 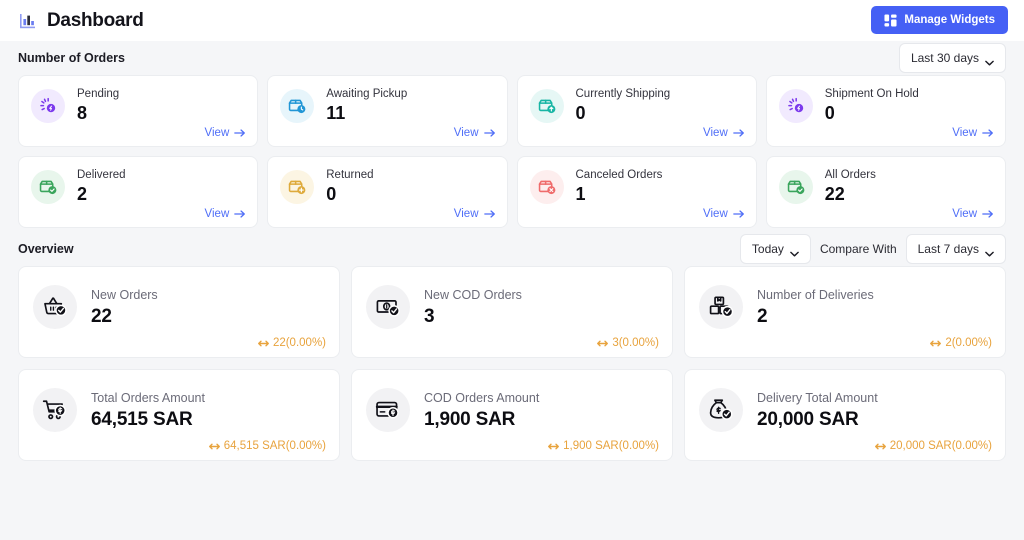 I want to click on cart-dollar-icon, so click(x=55, y=410).